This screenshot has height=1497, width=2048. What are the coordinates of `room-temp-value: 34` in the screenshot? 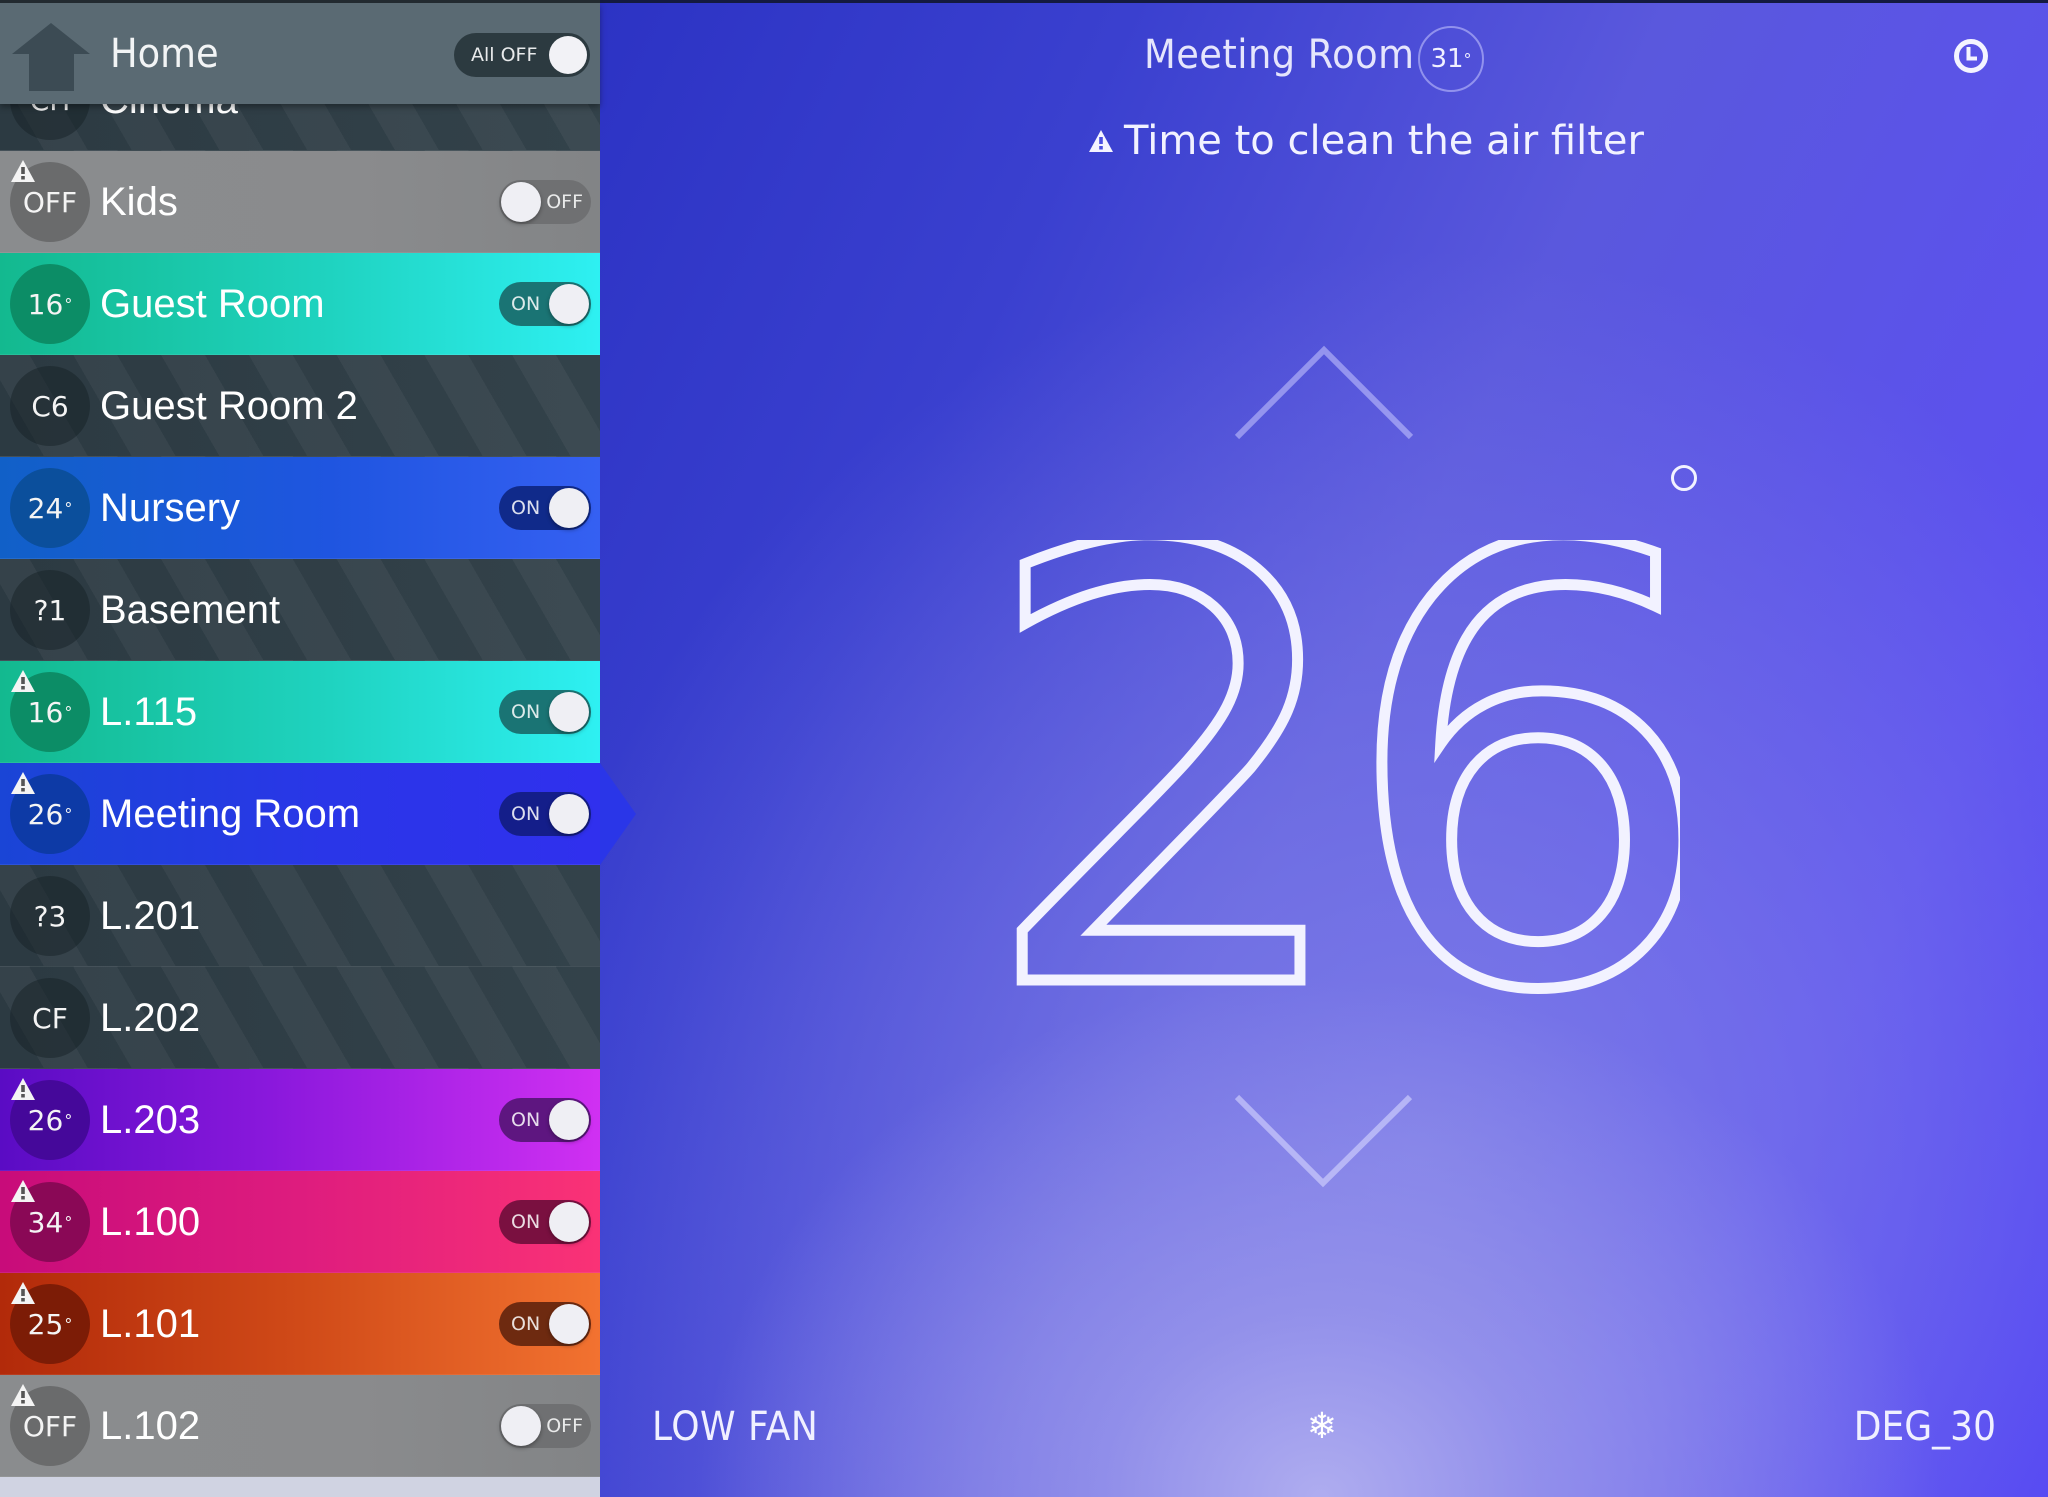 It's located at (45, 1222).